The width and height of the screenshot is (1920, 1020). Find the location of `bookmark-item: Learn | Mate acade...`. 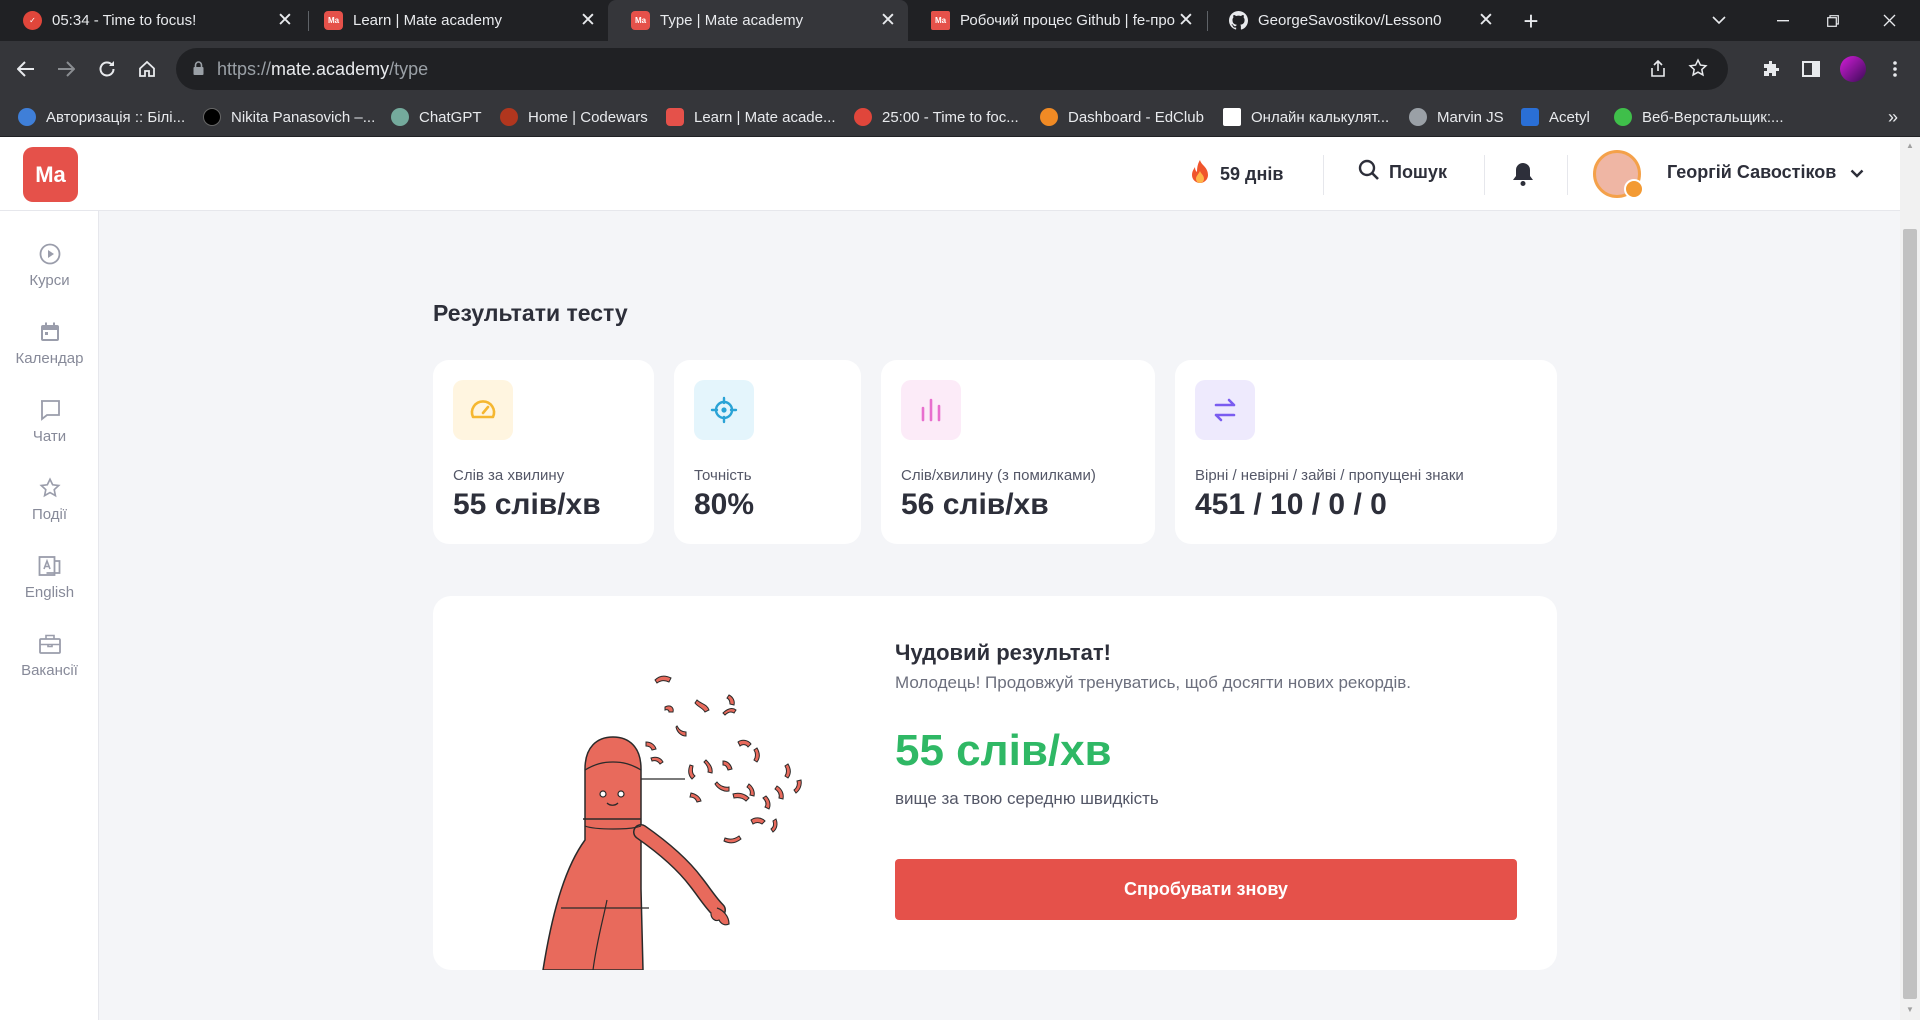

bookmark-item: Learn | Mate acade... is located at coordinates (750, 117).